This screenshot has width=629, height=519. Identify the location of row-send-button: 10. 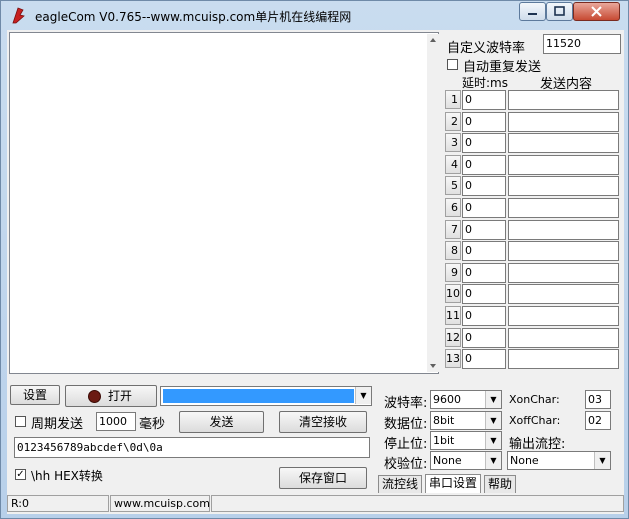
(453, 293).